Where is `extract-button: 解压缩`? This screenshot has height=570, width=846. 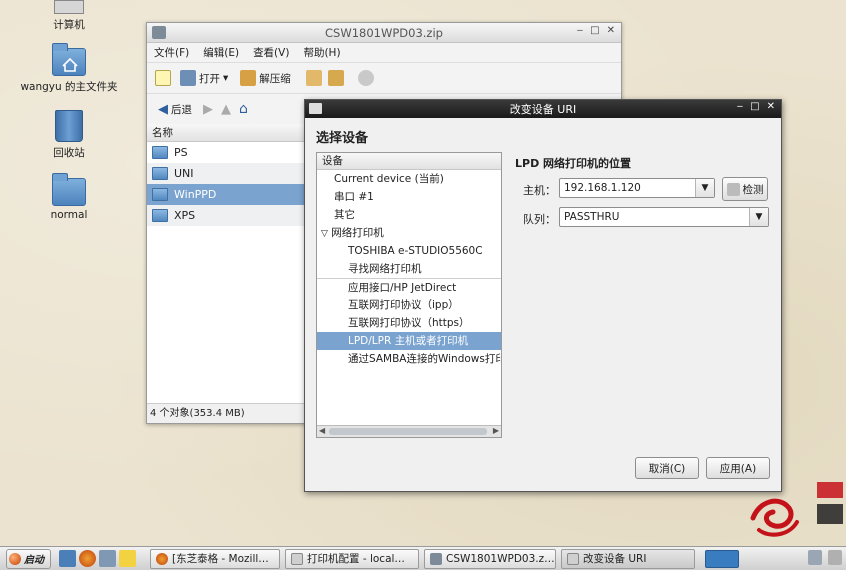
extract-button: 解压缩 is located at coordinates (265, 78).